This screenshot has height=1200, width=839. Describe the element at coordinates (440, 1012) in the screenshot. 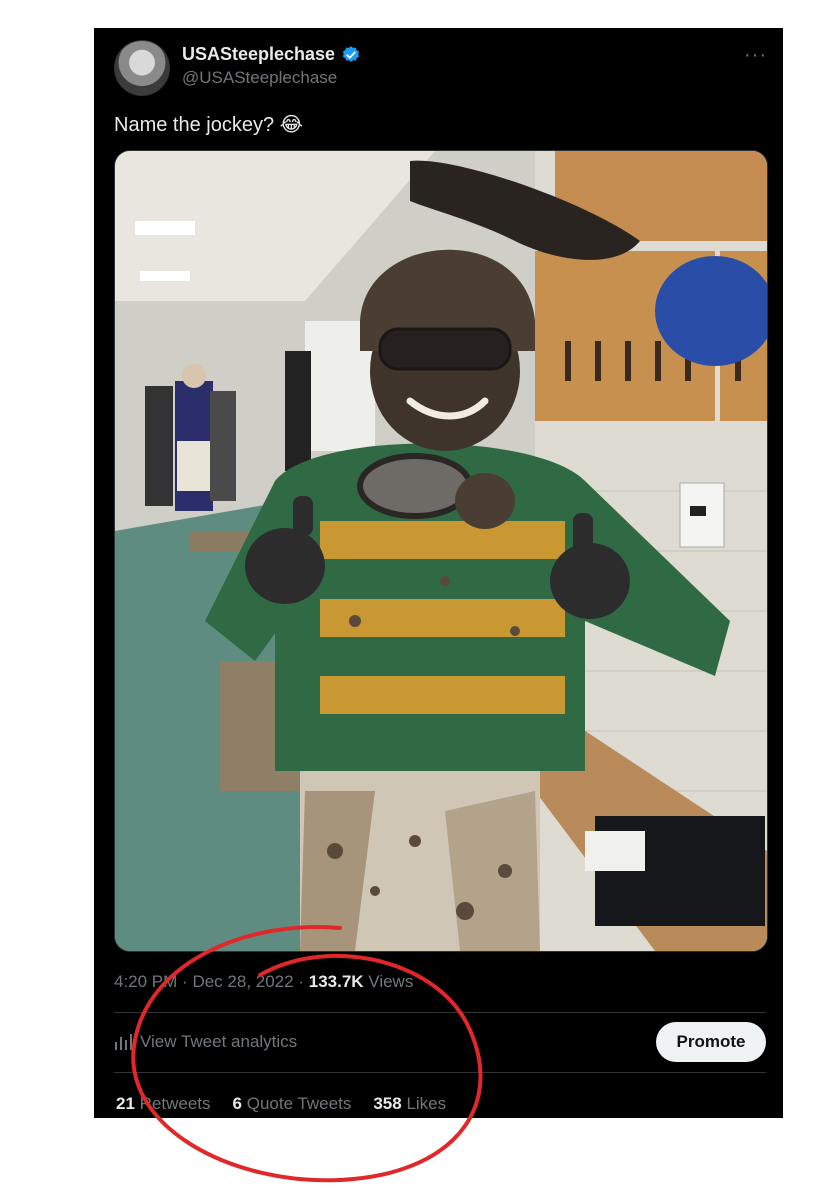

I see `divider` at that location.